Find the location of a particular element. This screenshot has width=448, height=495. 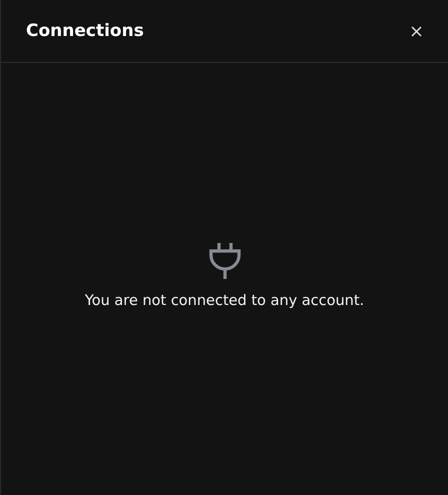

empty-message: You are not connected to any account. is located at coordinates (224, 301).